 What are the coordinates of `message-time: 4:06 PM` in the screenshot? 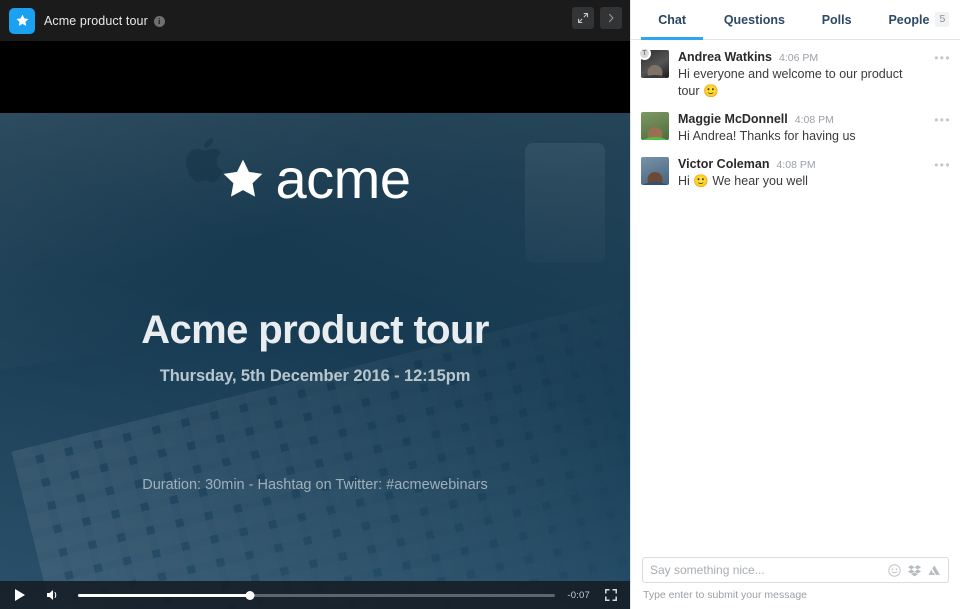 It's located at (799, 58).